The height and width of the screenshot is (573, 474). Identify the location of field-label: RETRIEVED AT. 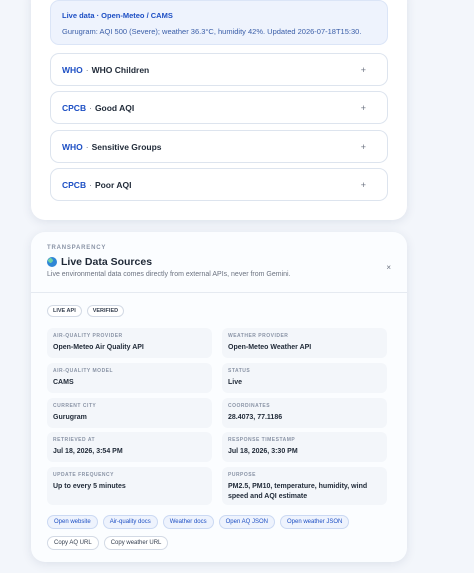
(74, 440).